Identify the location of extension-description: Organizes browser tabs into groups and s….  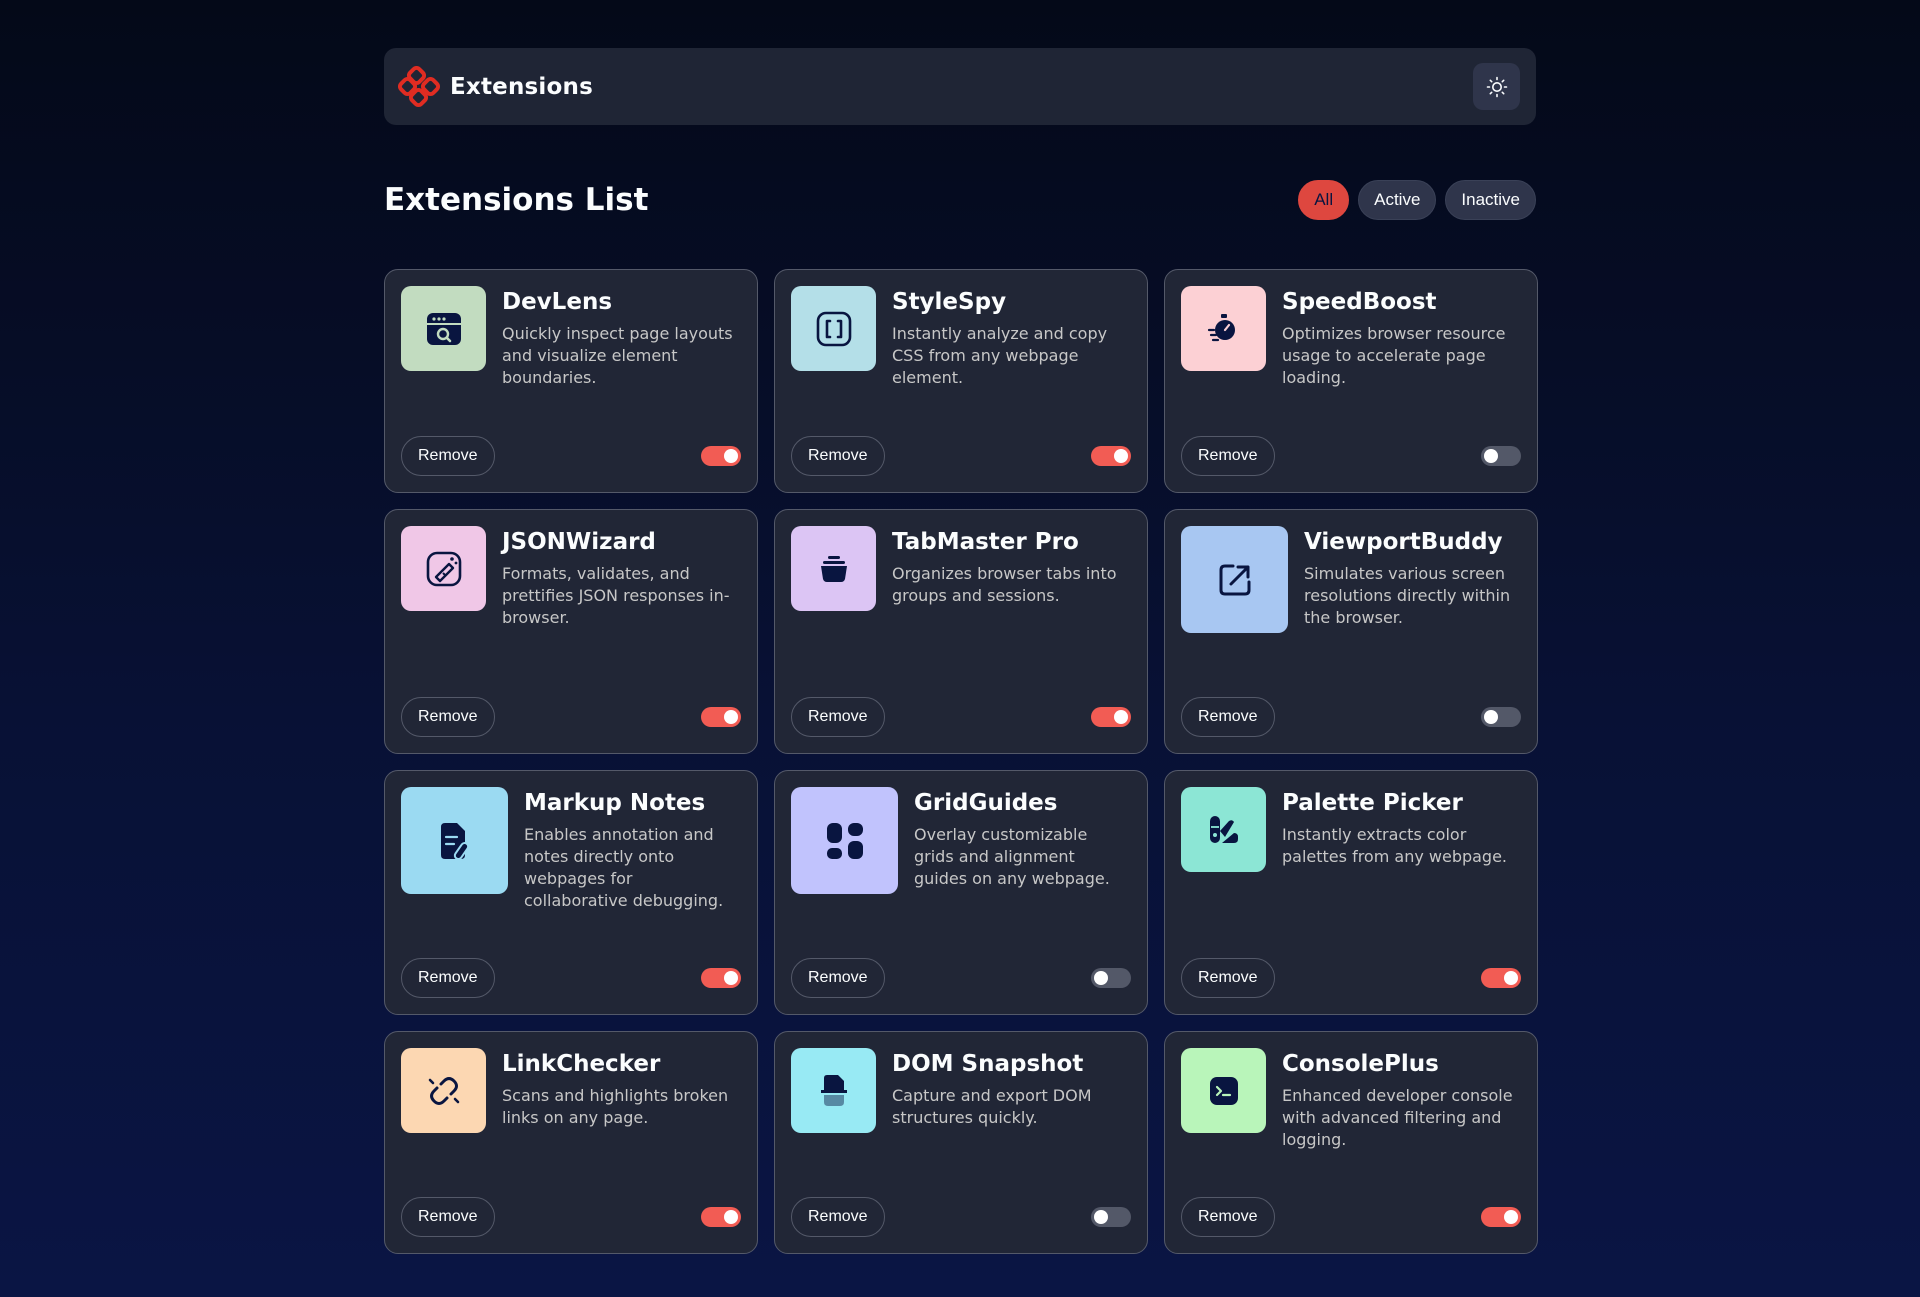
(1004, 584).